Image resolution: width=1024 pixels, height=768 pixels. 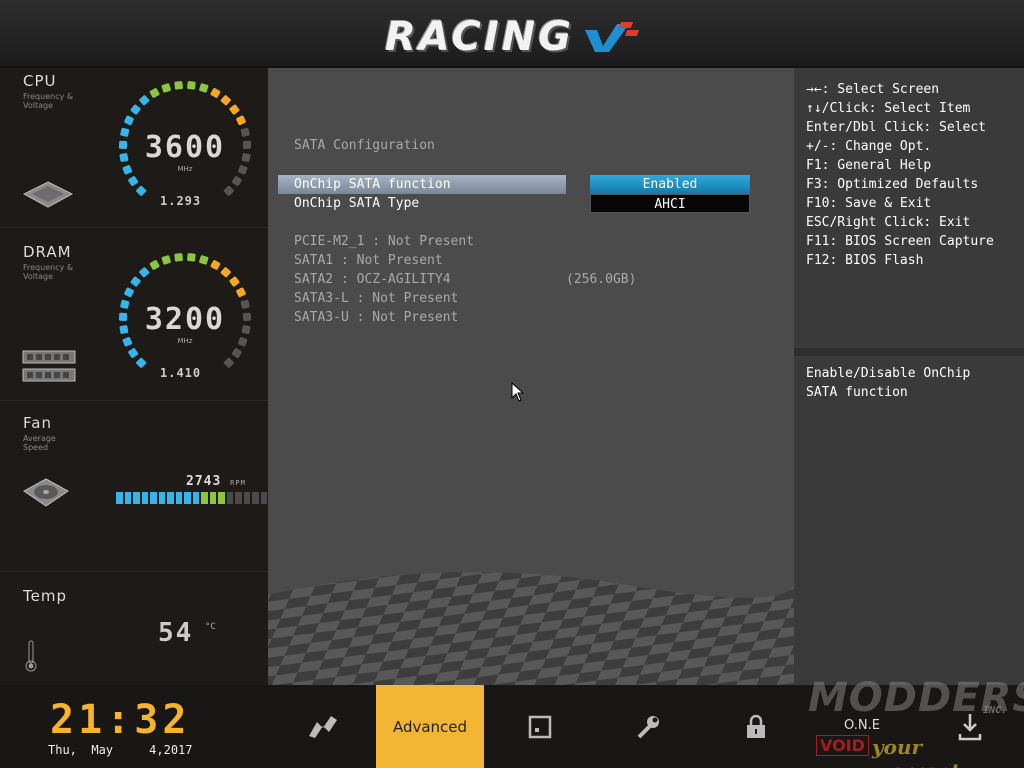 What do you see at coordinates (120, 750) in the screenshot?
I see `clock-date: Thu, May 4,2017` at bounding box center [120, 750].